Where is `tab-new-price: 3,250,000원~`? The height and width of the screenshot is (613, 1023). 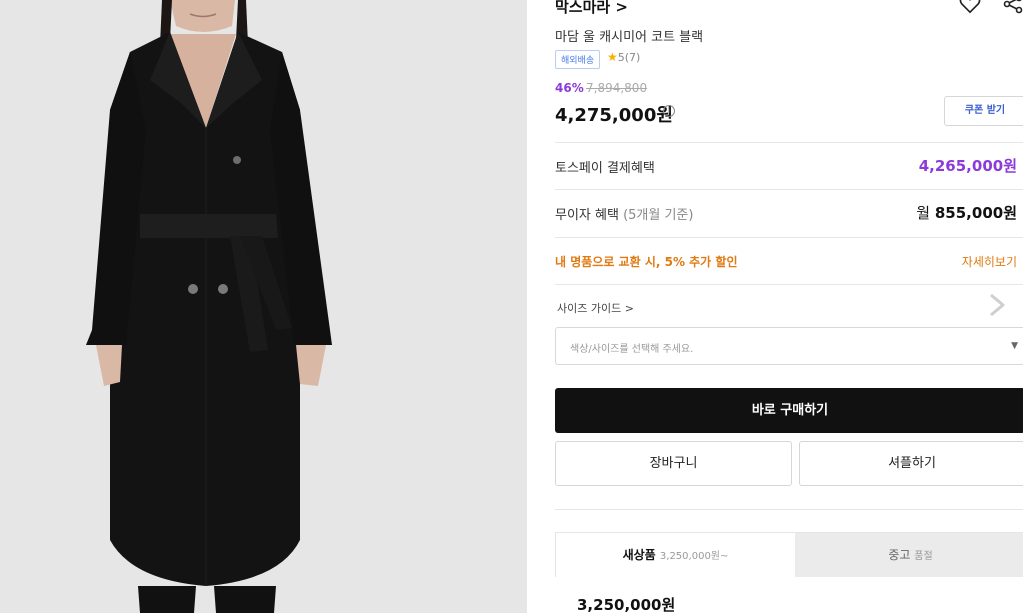
tab-new-price: 3,250,000원~ is located at coordinates (694, 556).